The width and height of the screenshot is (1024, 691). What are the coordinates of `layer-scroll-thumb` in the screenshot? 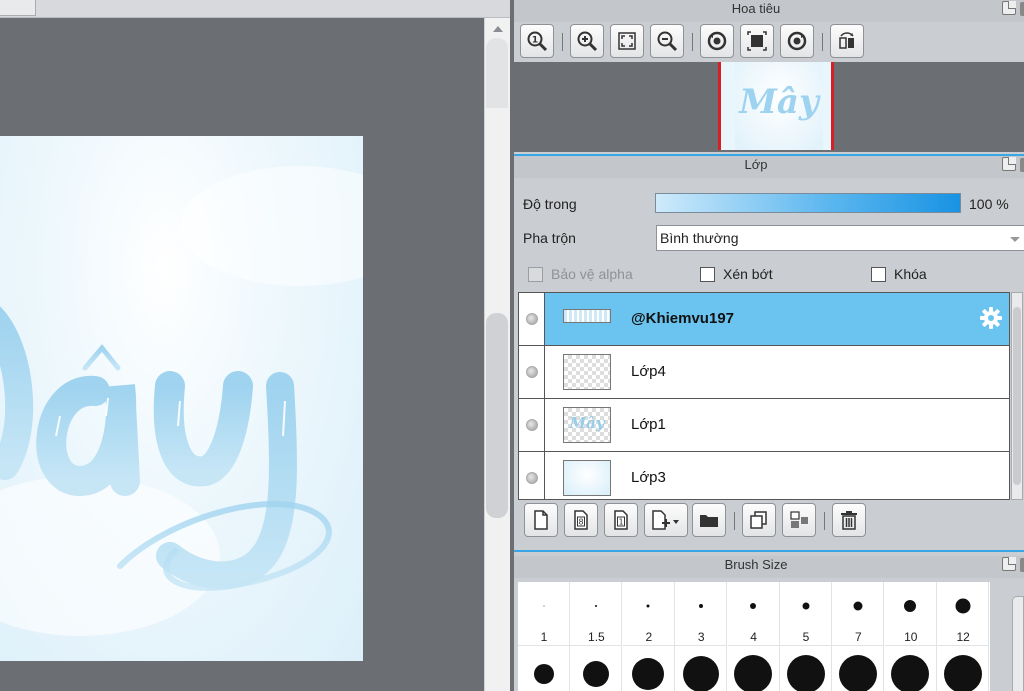 It's located at (1017, 396).